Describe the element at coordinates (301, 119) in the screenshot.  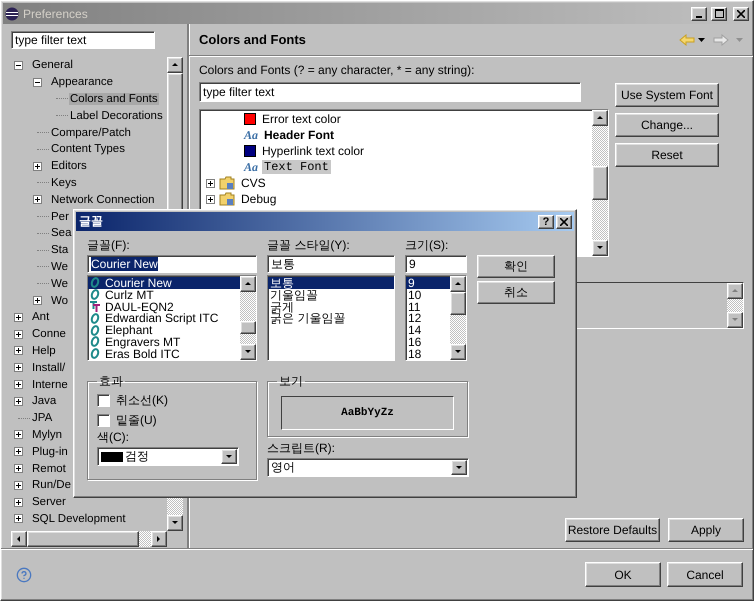
I see `tree-item: Error text color` at that location.